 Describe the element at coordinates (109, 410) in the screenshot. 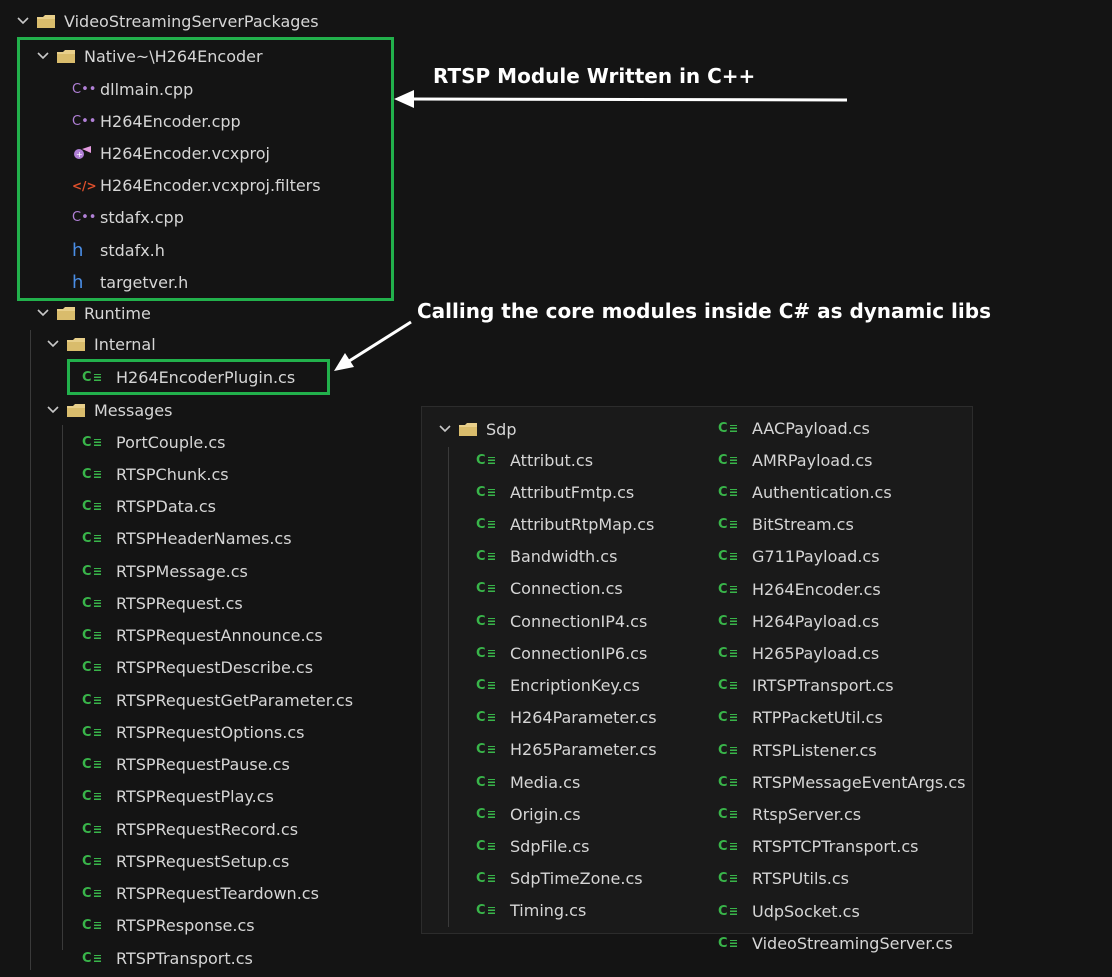

I see `messages-folder: Messages` at that location.